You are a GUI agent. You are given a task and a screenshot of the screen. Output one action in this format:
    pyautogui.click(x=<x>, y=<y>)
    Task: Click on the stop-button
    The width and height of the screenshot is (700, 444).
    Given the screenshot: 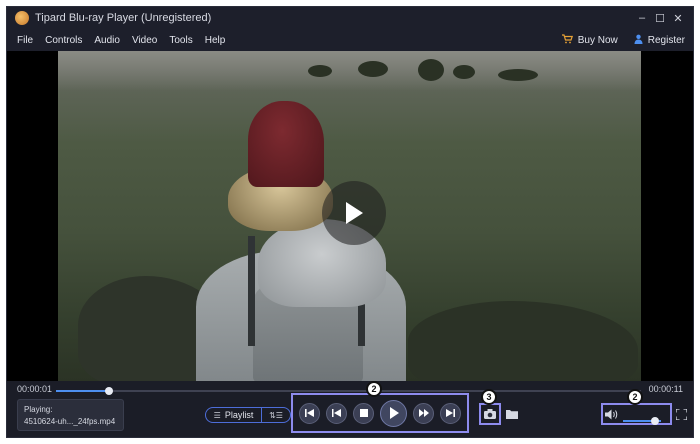 What is the action you would take?
    pyautogui.click(x=363, y=413)
    